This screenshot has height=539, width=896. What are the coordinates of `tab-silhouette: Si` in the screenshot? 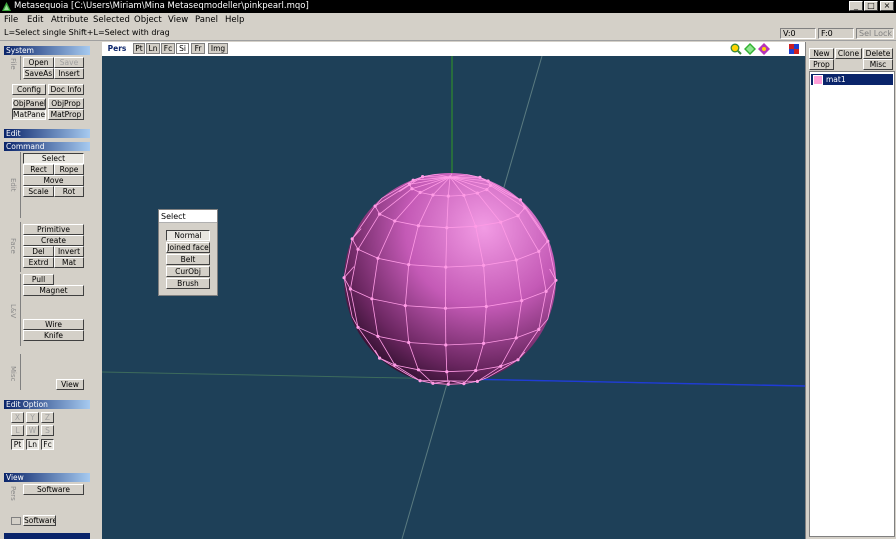 It's located at (182, 48).